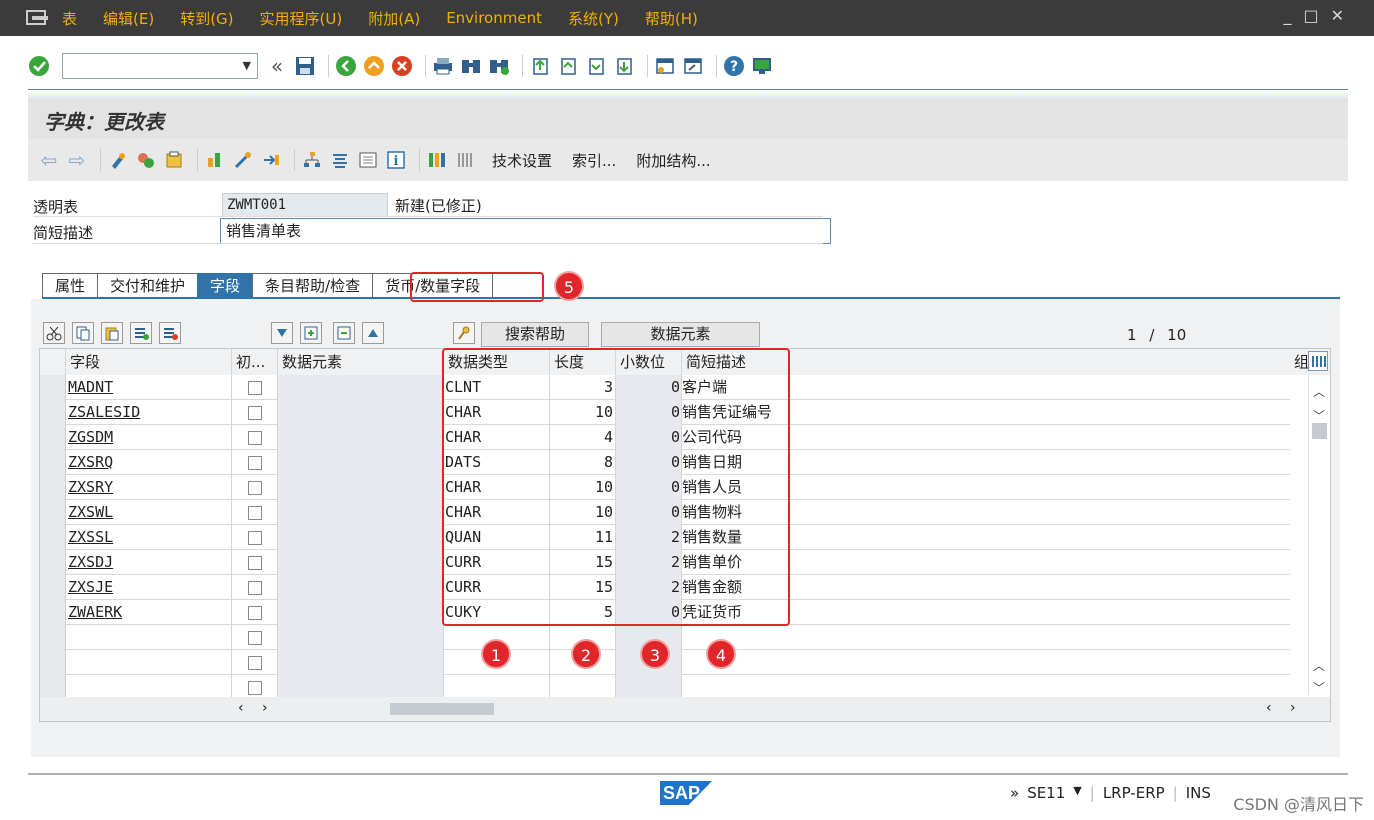  What do you see at coordinates (305, 66) in the screenshot?
I see `save-icon` at bounding box center [305, 66].